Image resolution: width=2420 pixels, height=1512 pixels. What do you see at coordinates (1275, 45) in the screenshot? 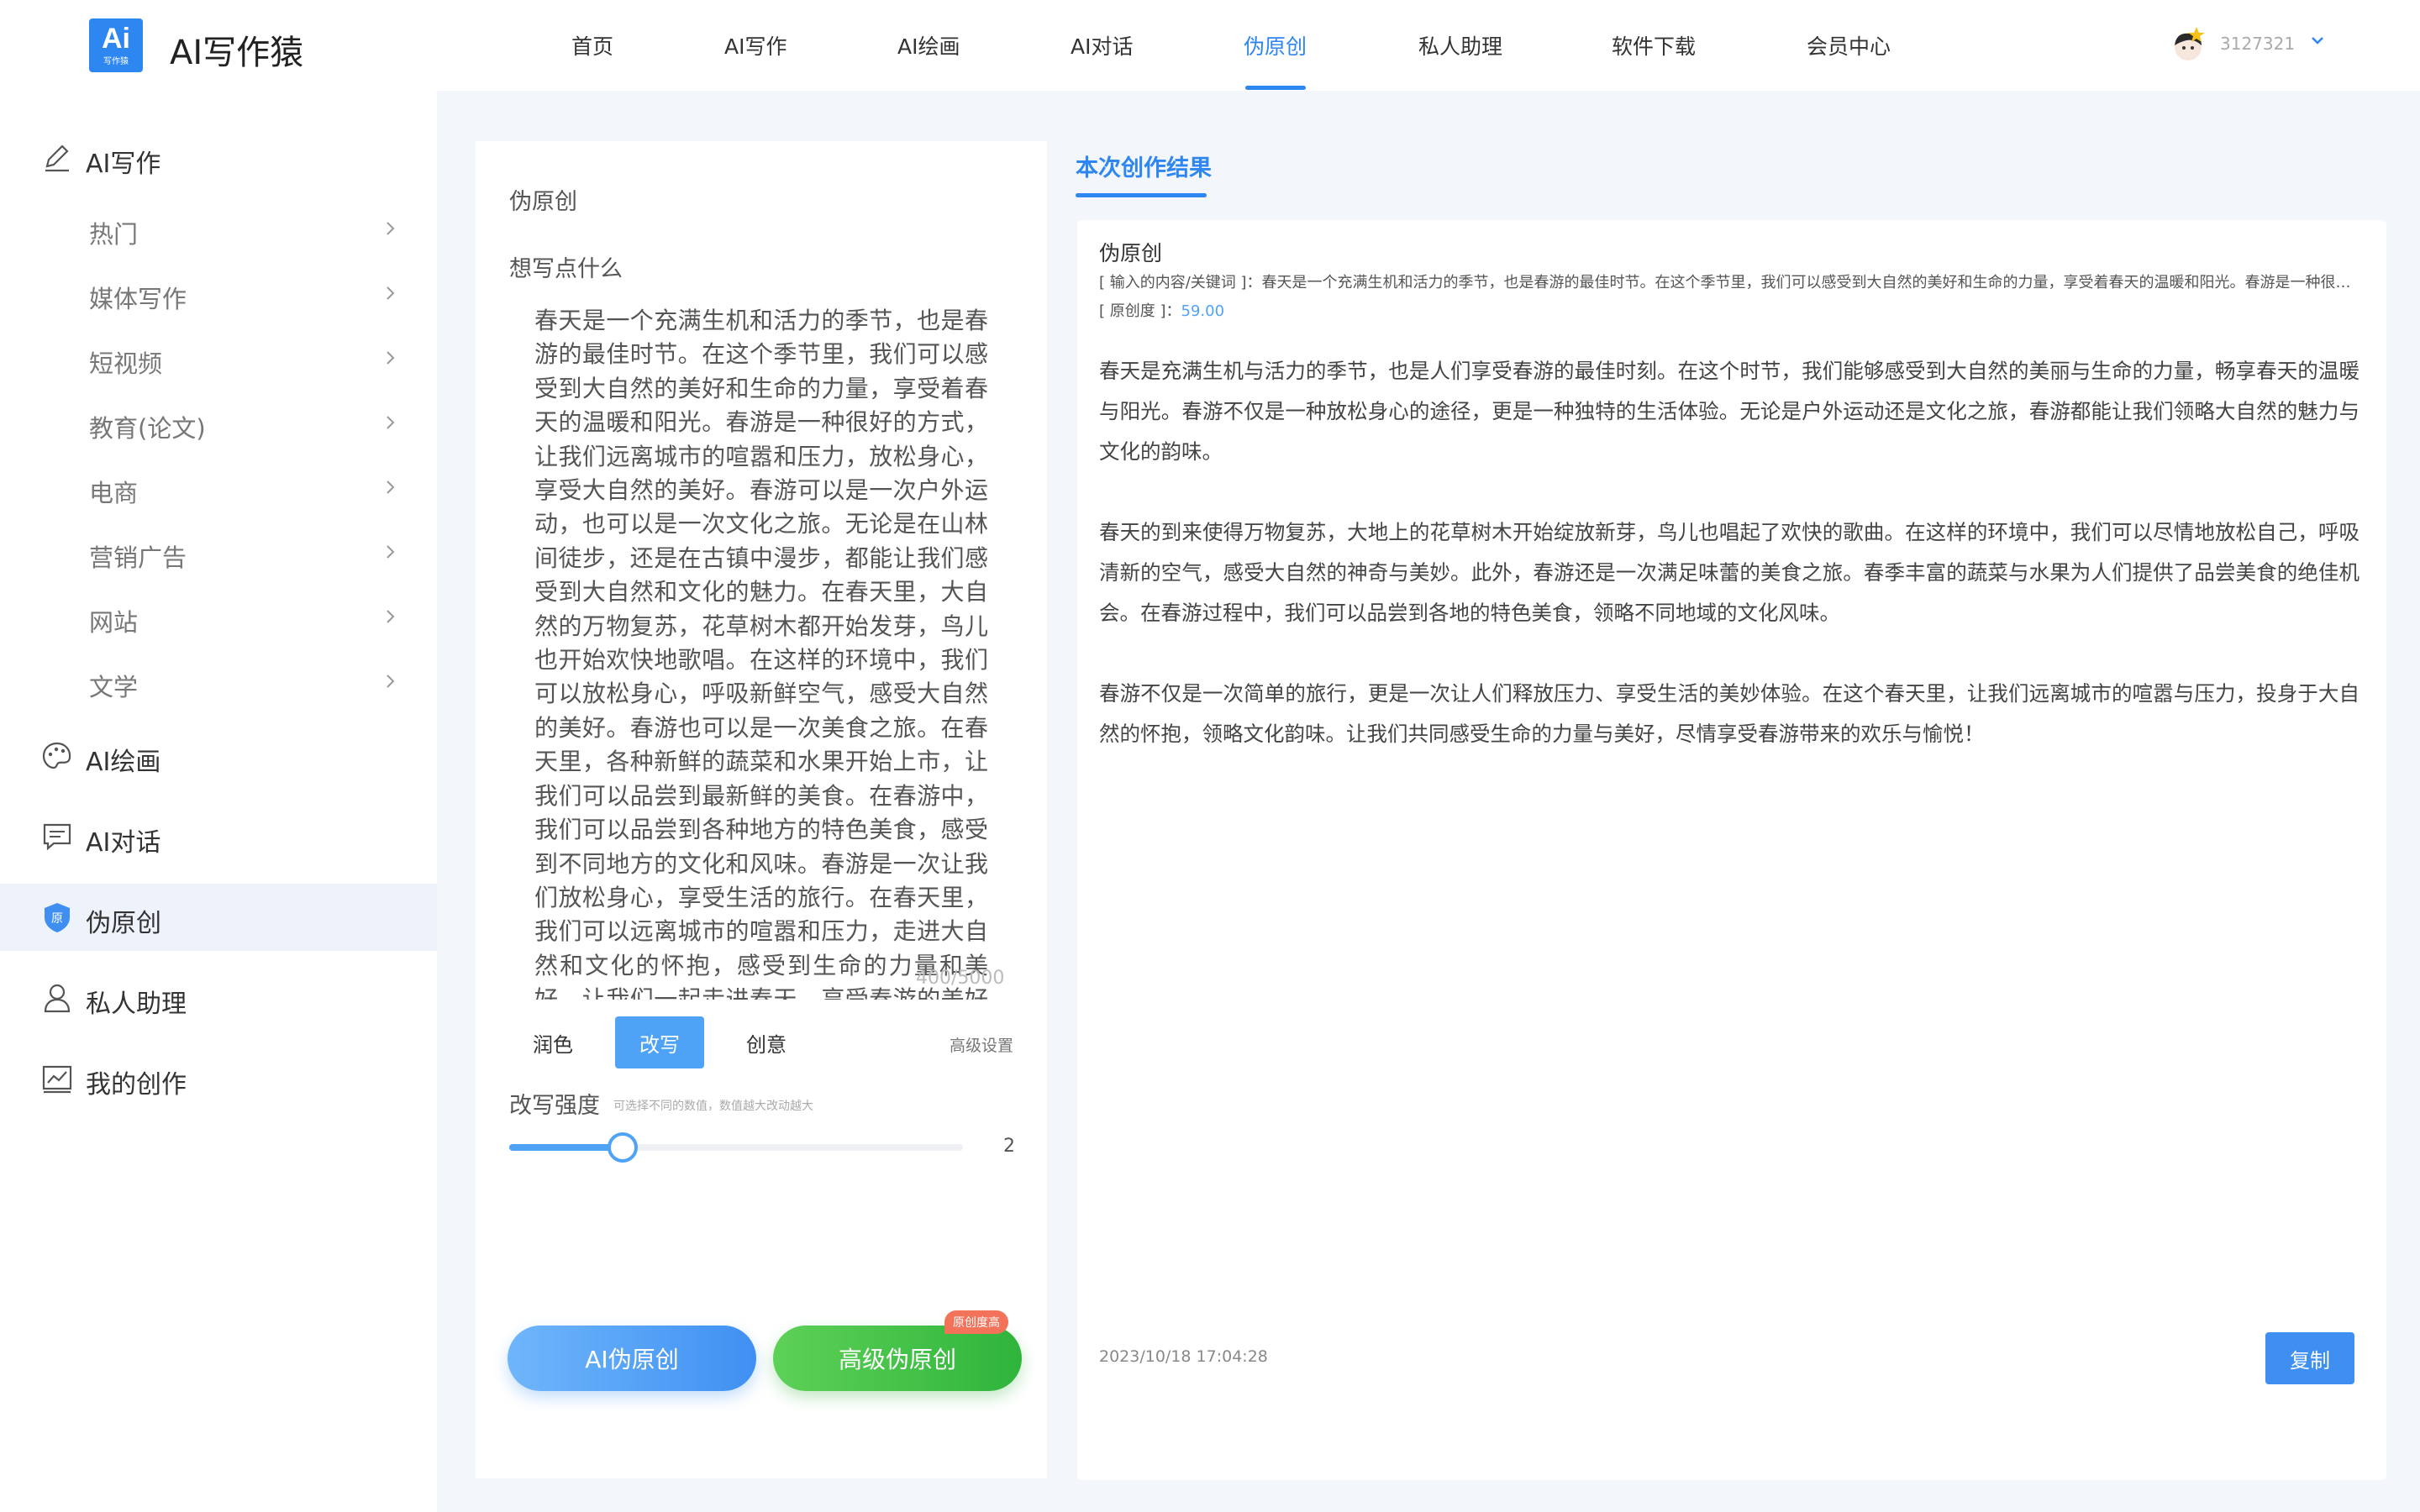
I see `nav-pseudo-original: 伪原创` at bounding box center [1275, 45].